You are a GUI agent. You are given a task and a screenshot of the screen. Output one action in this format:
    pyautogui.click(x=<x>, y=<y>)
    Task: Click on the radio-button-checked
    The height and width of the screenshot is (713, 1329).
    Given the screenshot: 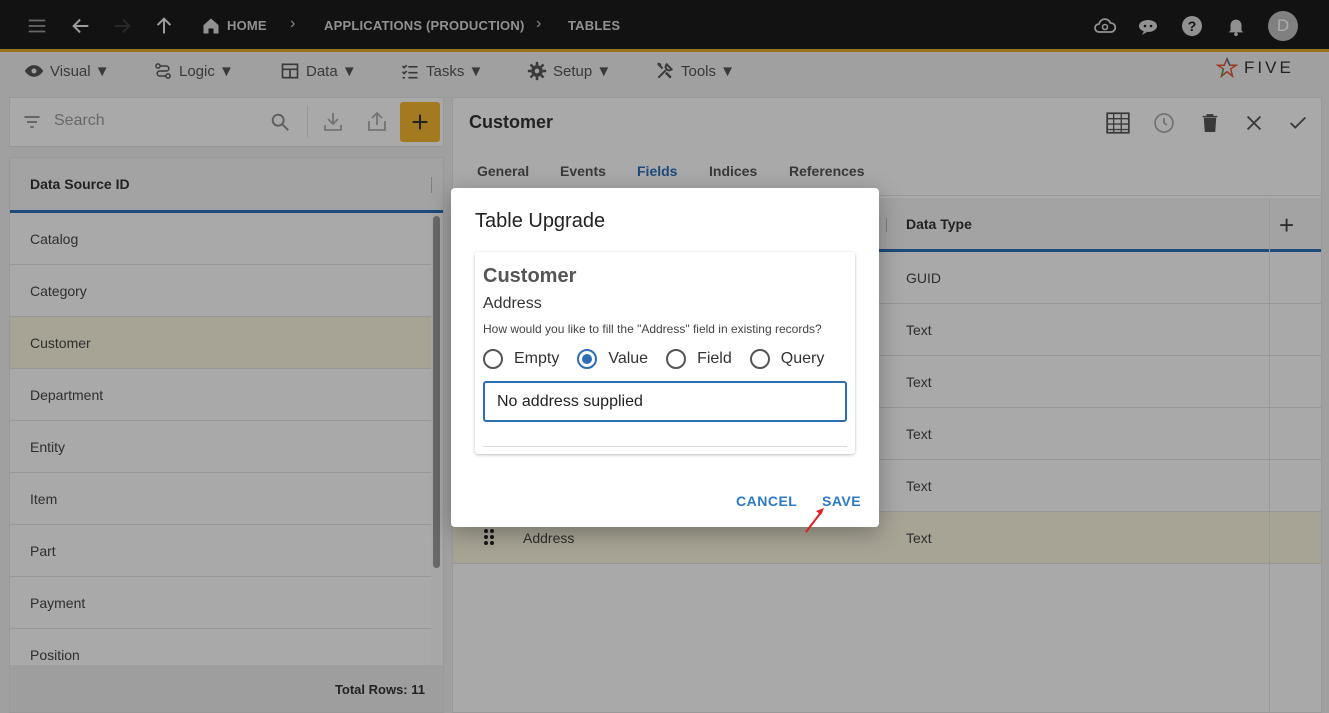 What is the action you would take?
    pyautogui.click(x=587, y=359)
    